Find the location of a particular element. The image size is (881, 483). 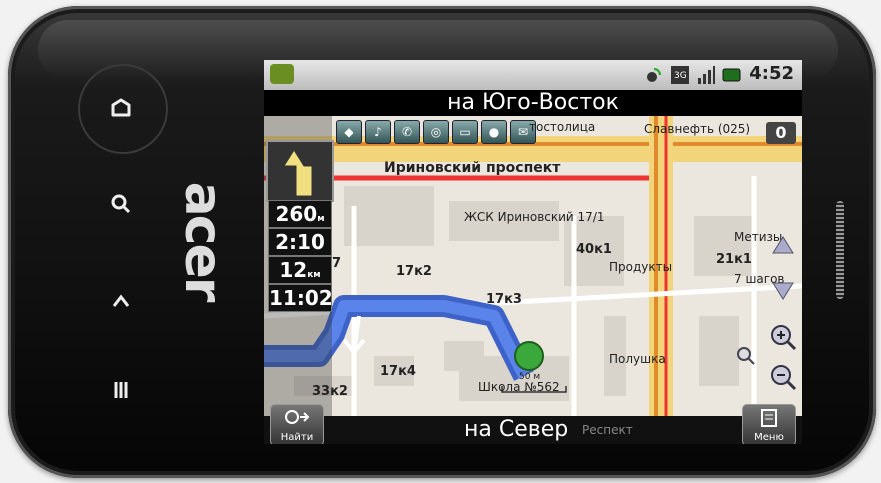

arrow-up-icon is located at coordinates (783, 245).